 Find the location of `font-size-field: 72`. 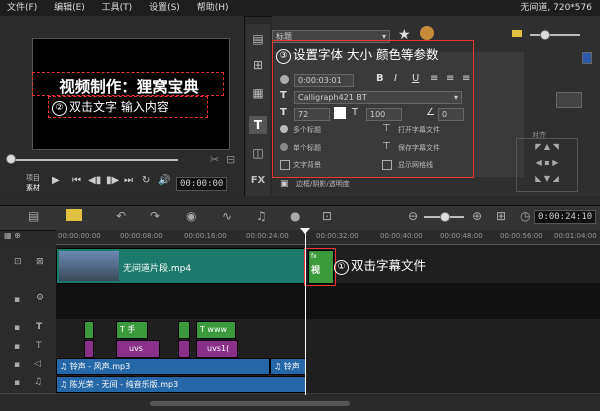

font-size-field: 72 is located at coordinates (312, 114).